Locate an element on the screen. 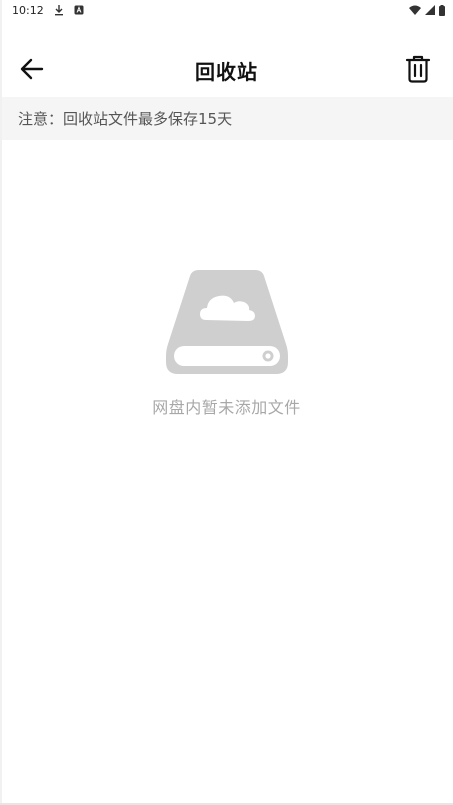  trash-icon is located at coordinates (418, 69).